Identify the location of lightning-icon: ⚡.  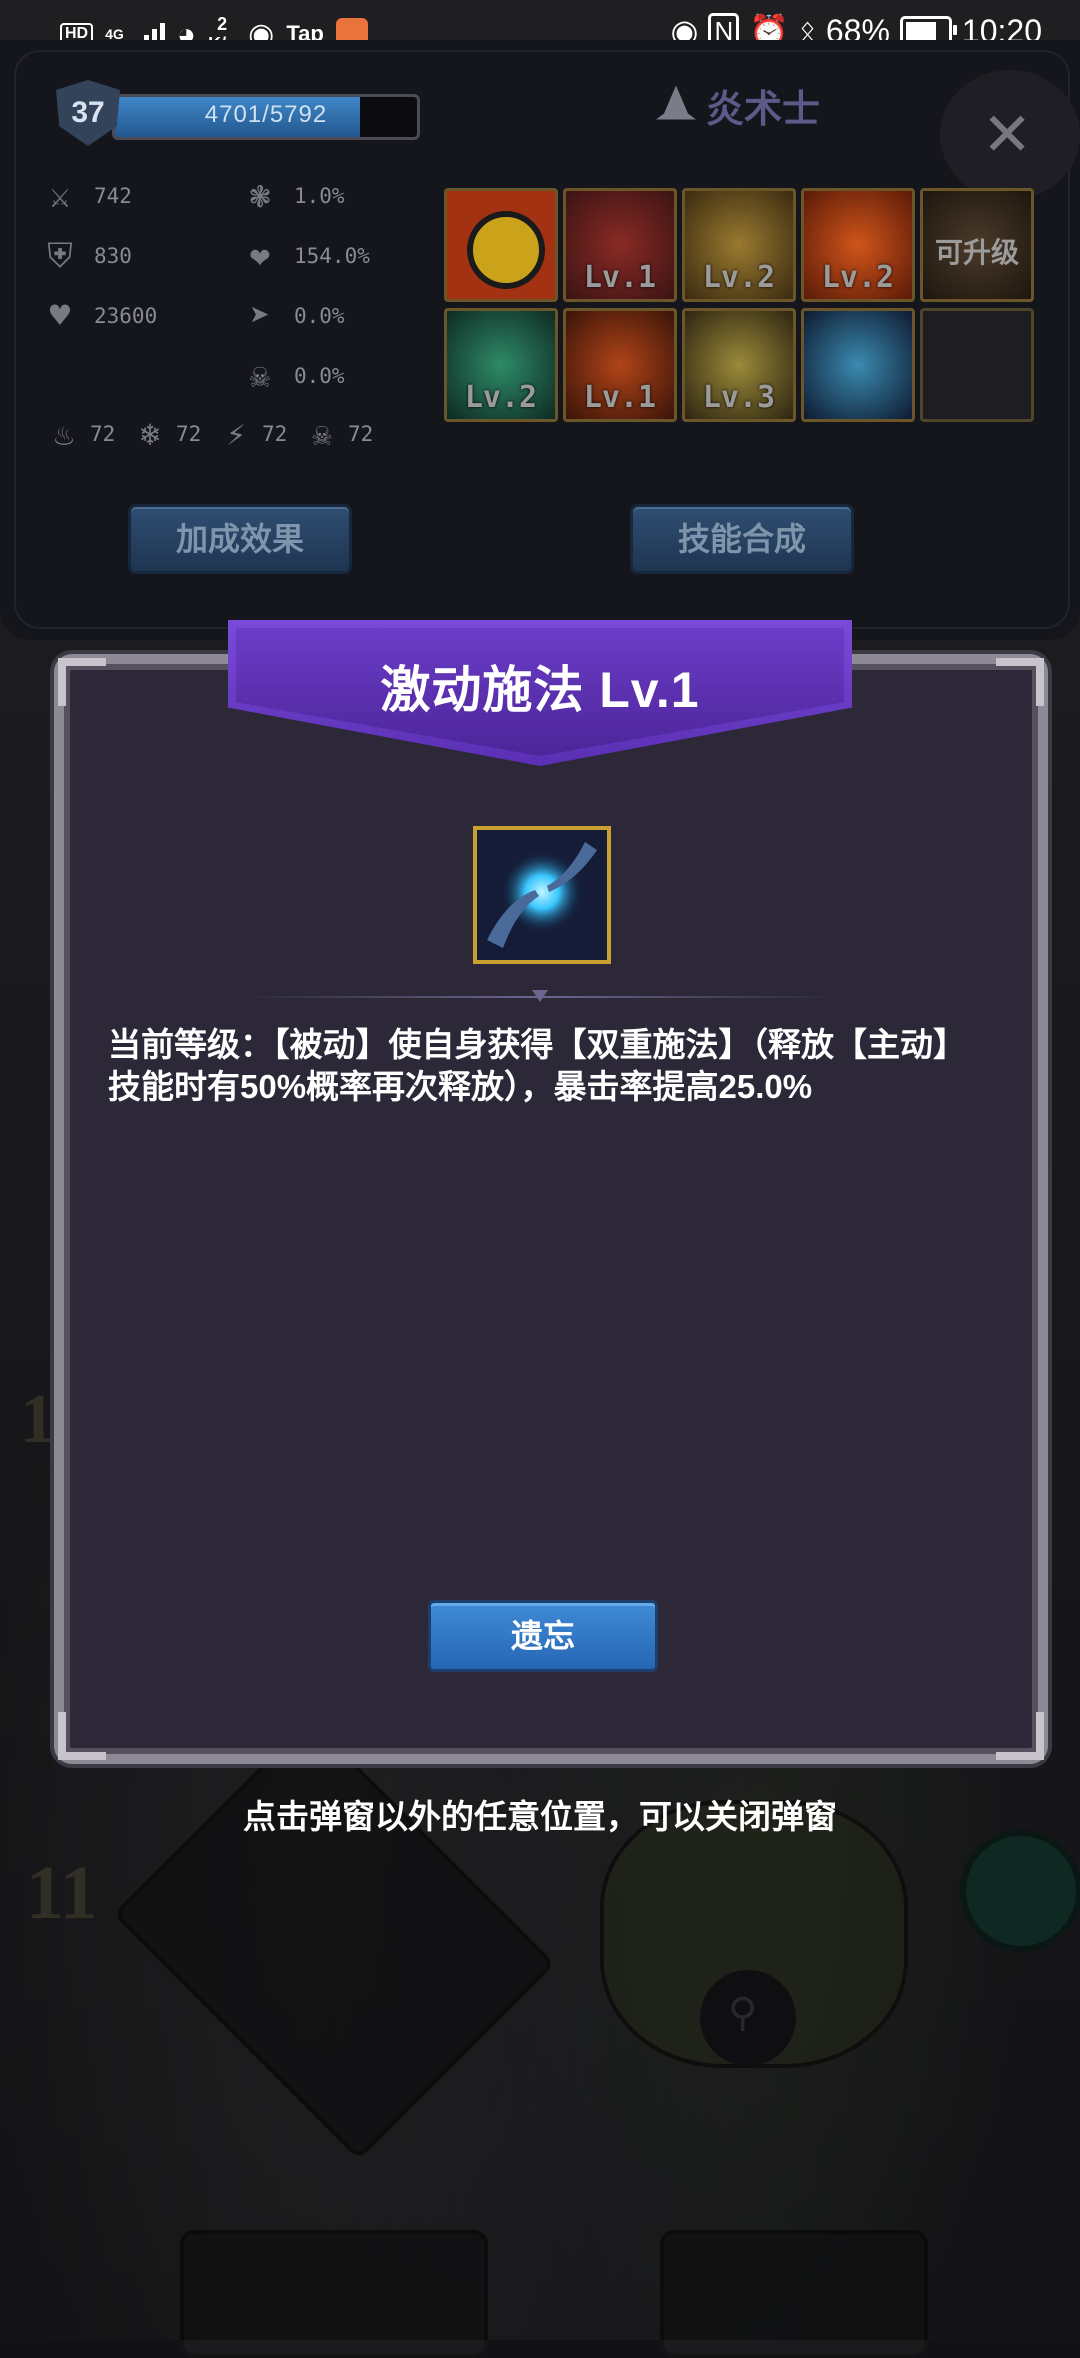
(236, 434).